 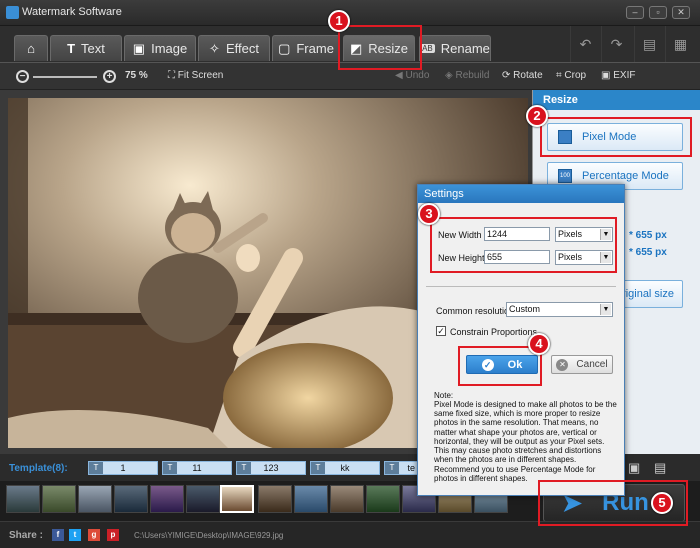 I want to click on redo-icon: ↷, so click(x=616, y=43).